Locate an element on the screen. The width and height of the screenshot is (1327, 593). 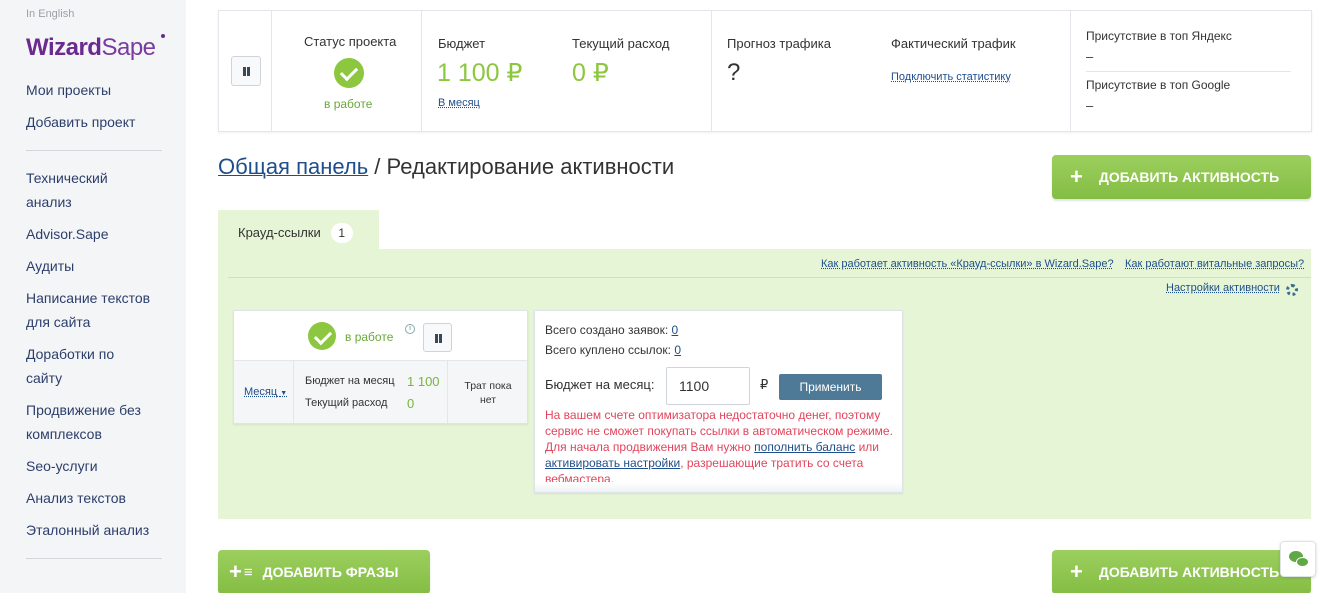
chat-button is located at coordinates (1298, 559).